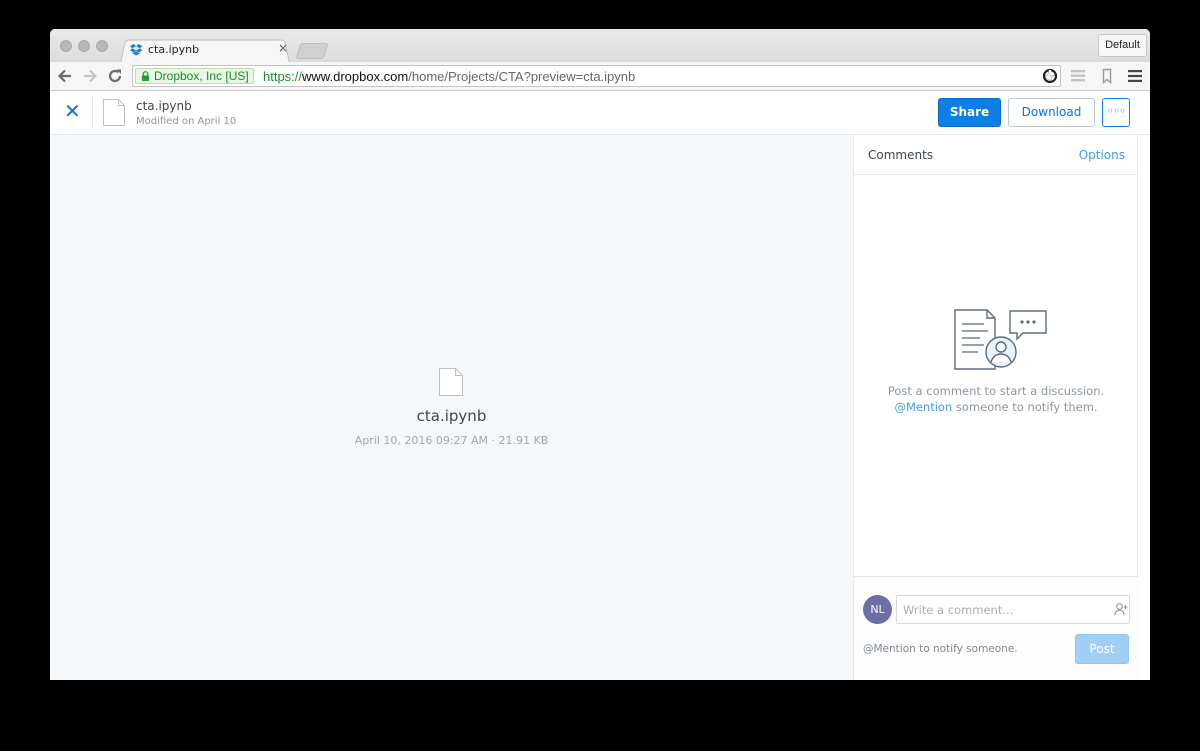 This screenshot has height=751, width=1200. I want to click on empty-comments-illustration, so click(1000, 339).